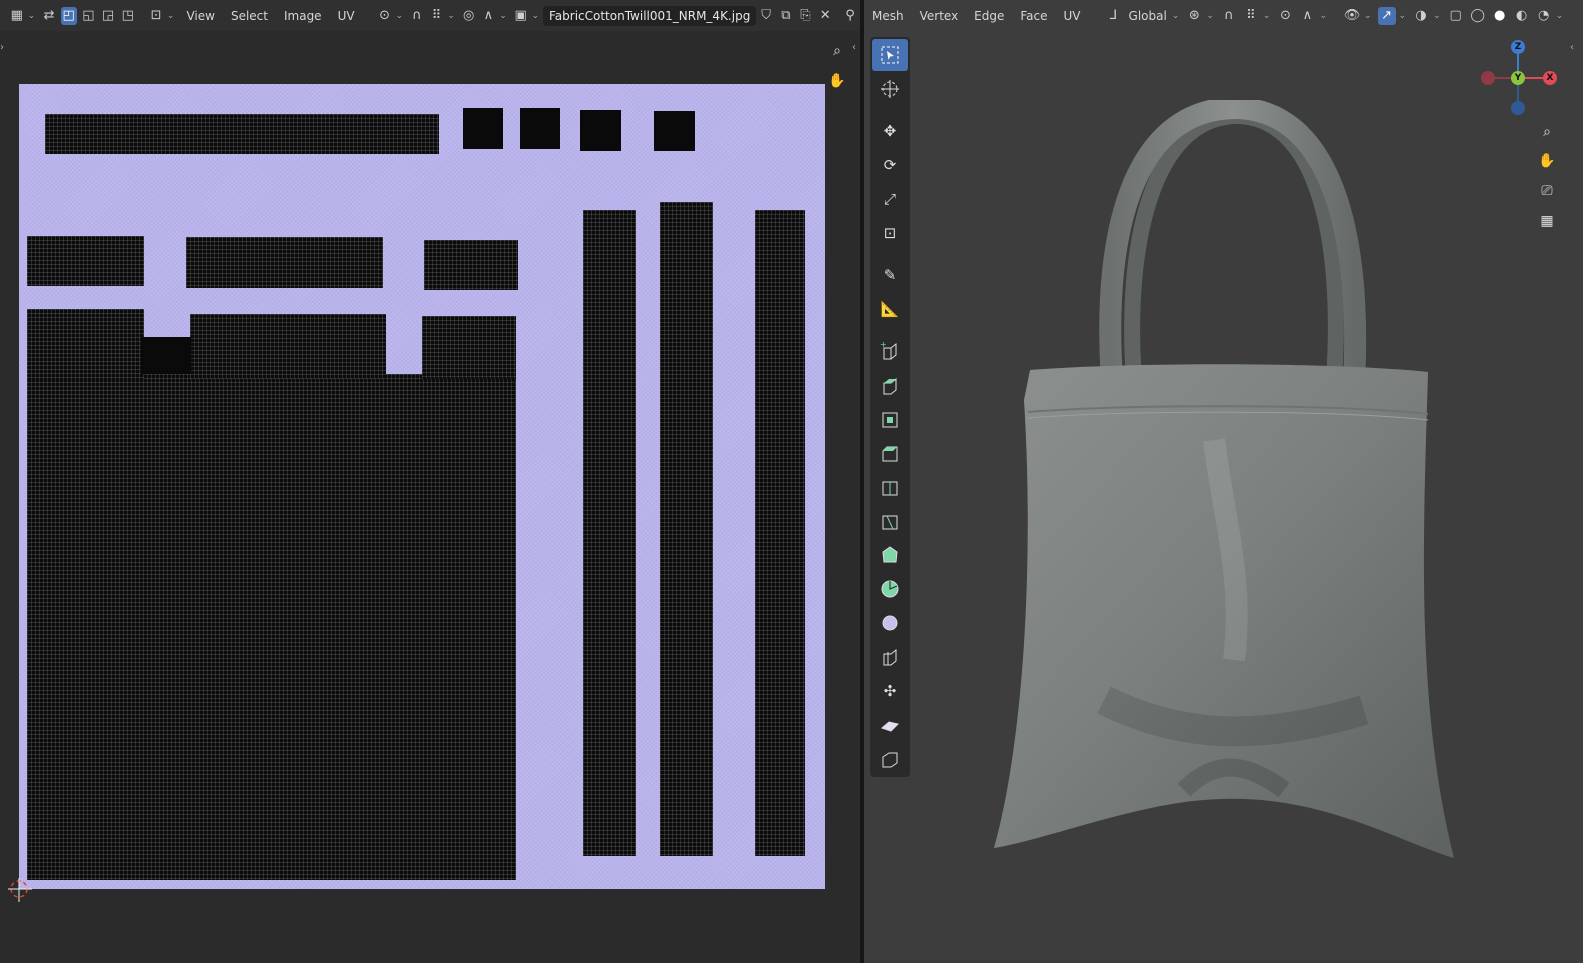 The height and width of the screenshot is (963, 1583). I want to click on pin-icon: ⚲, so click(850, 16).